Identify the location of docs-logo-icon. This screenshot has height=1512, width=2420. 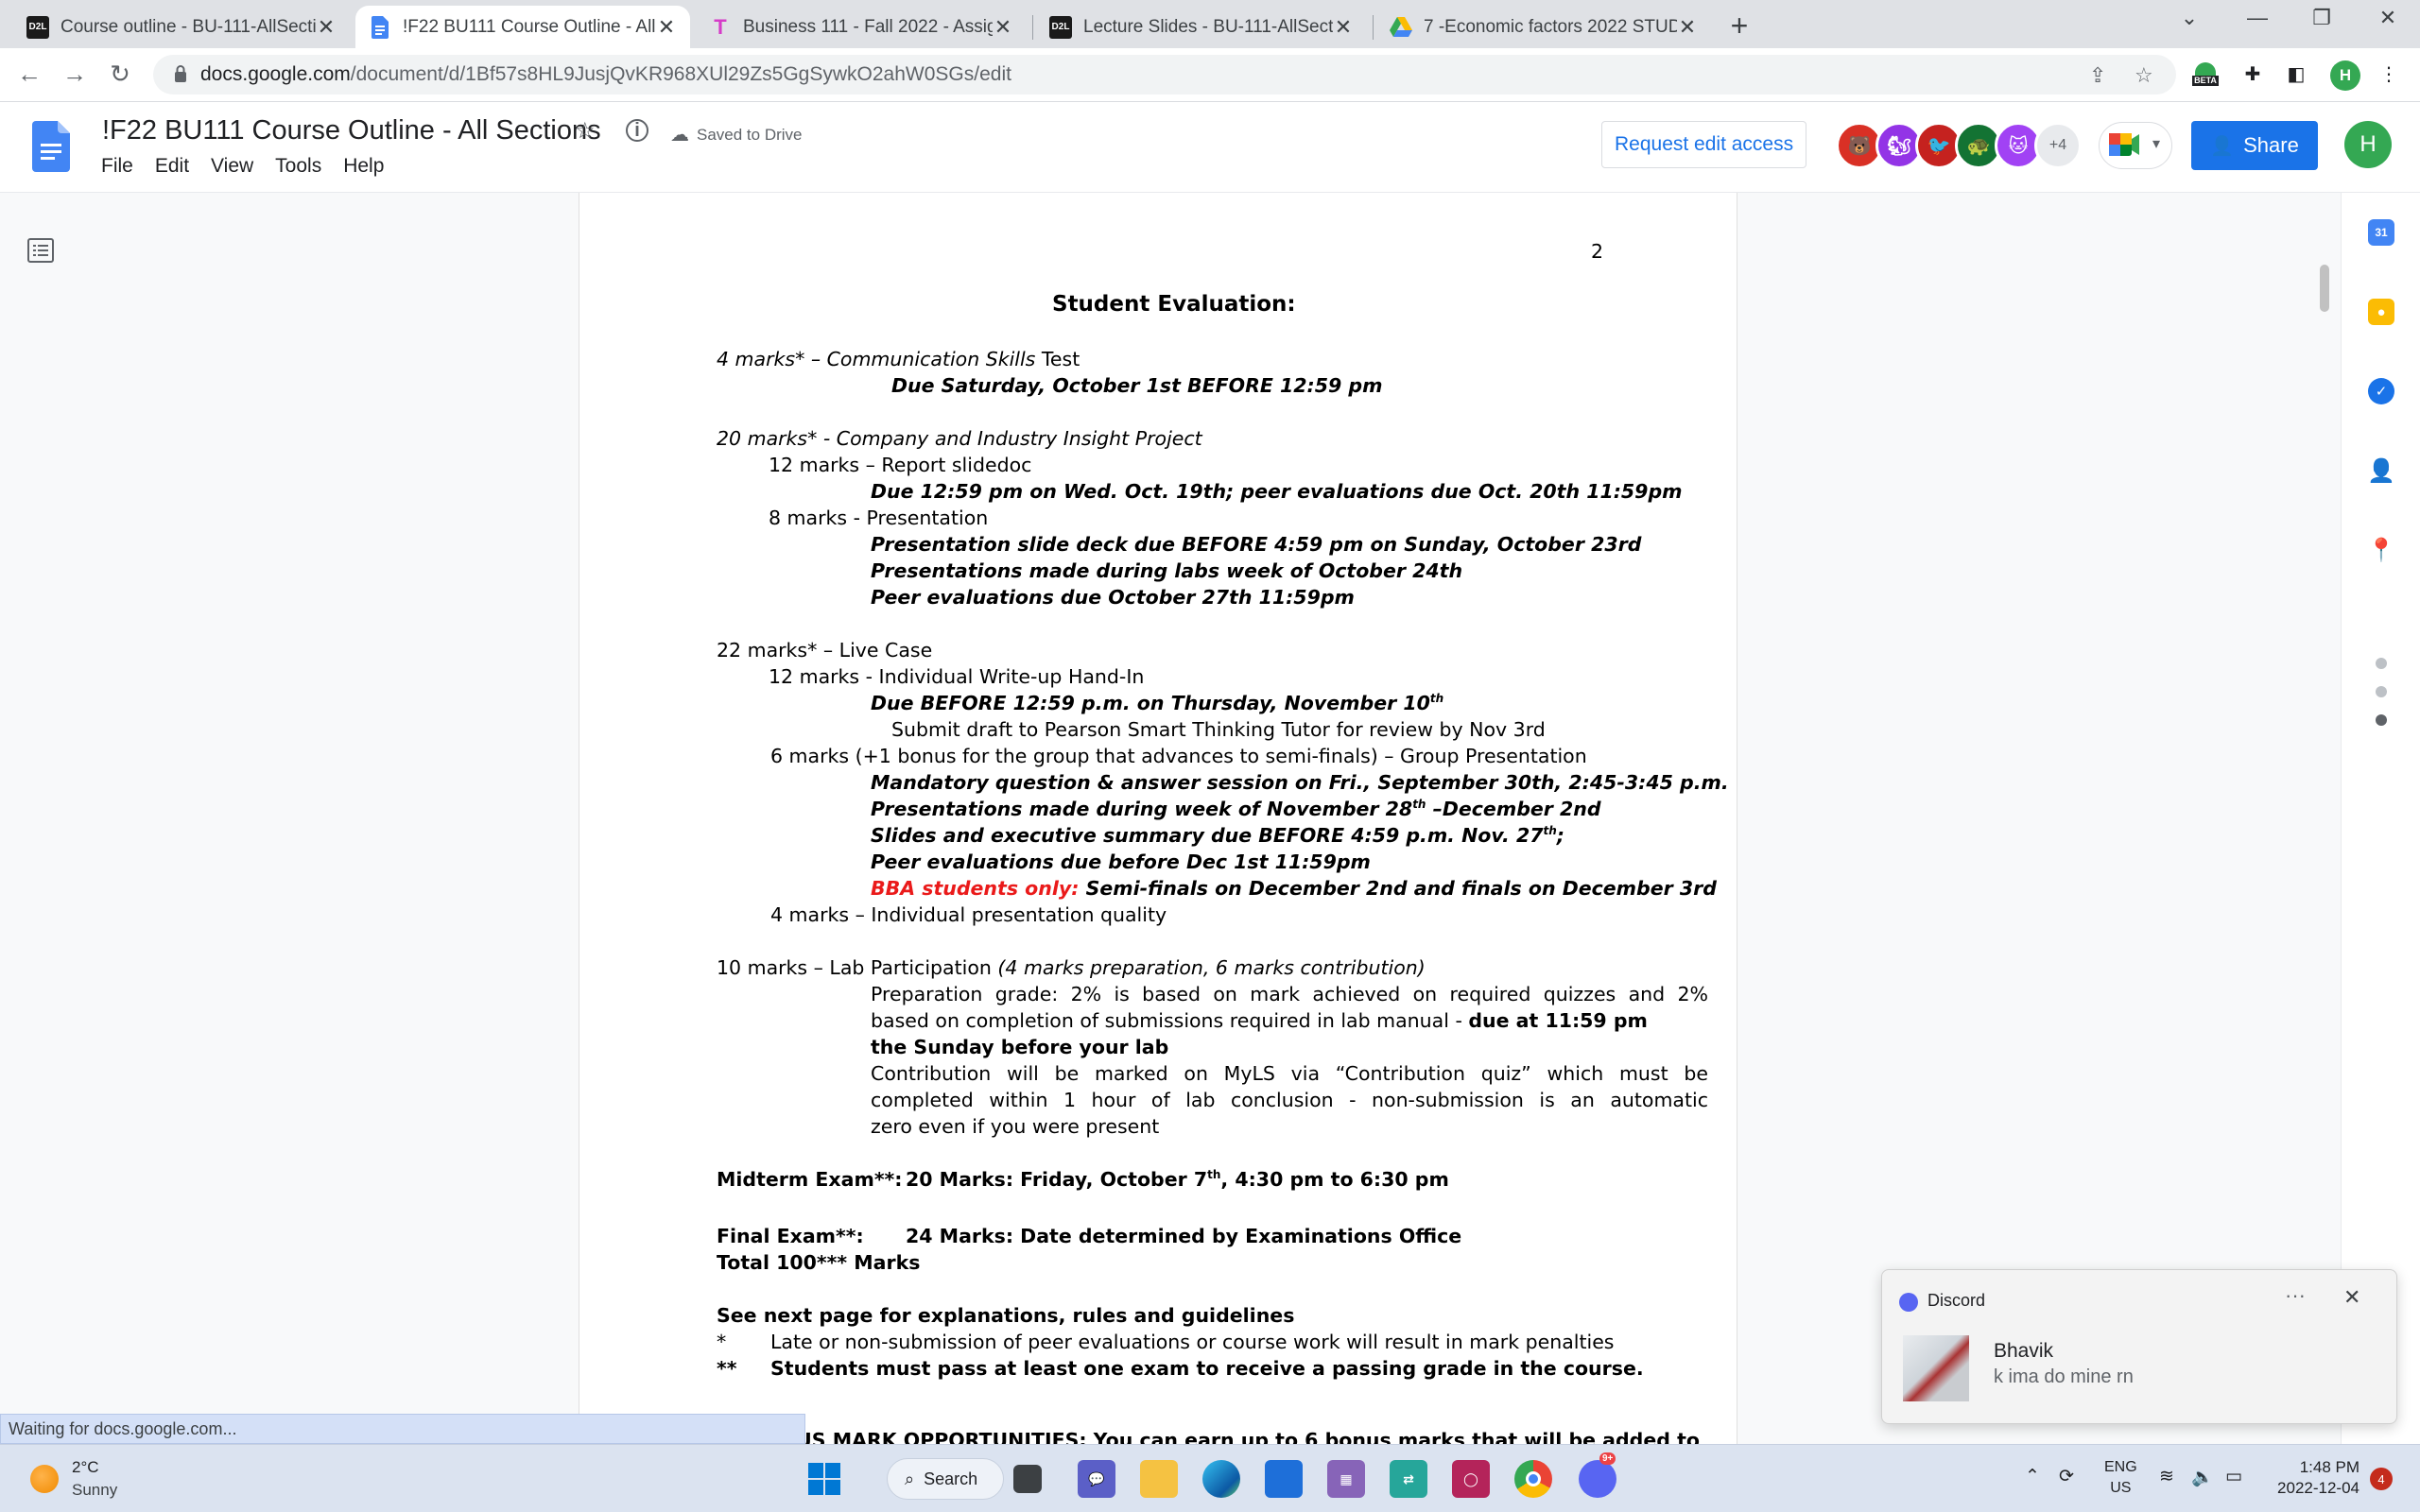
(51, 146).